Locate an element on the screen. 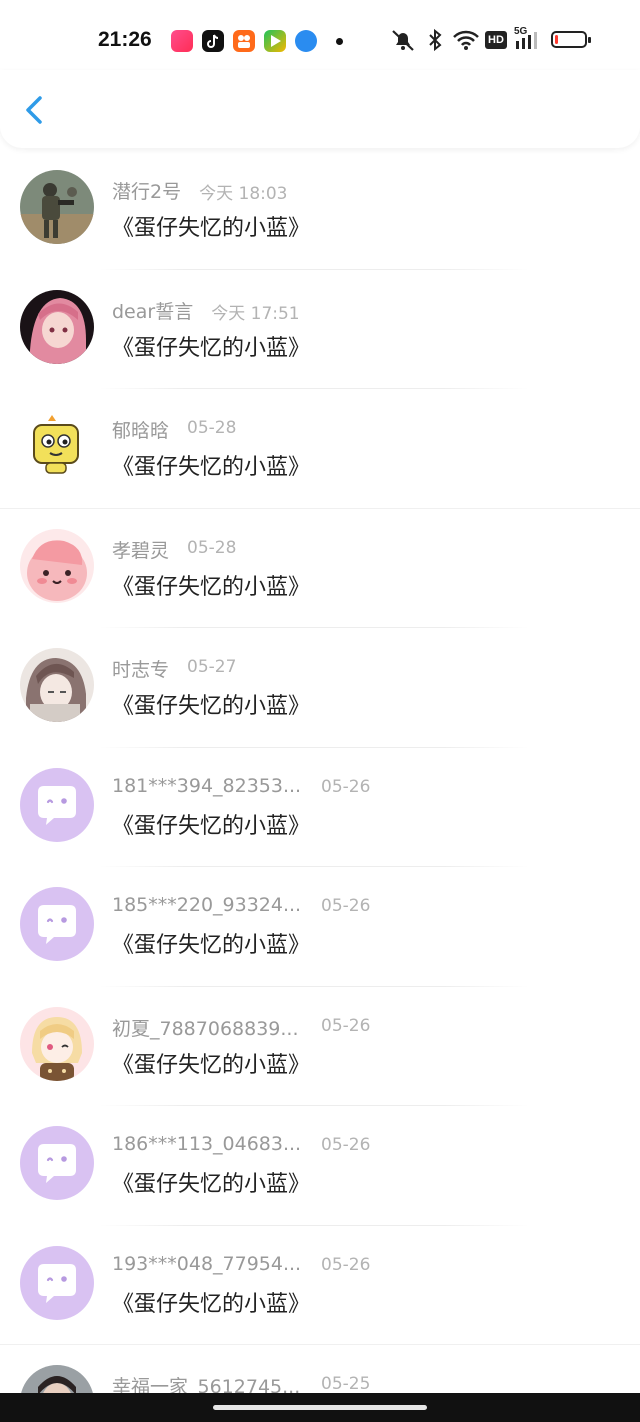 The width and height of the screenshot is (640, 1422). sender-name: dear誓言 is located at coordinates (153, 311).